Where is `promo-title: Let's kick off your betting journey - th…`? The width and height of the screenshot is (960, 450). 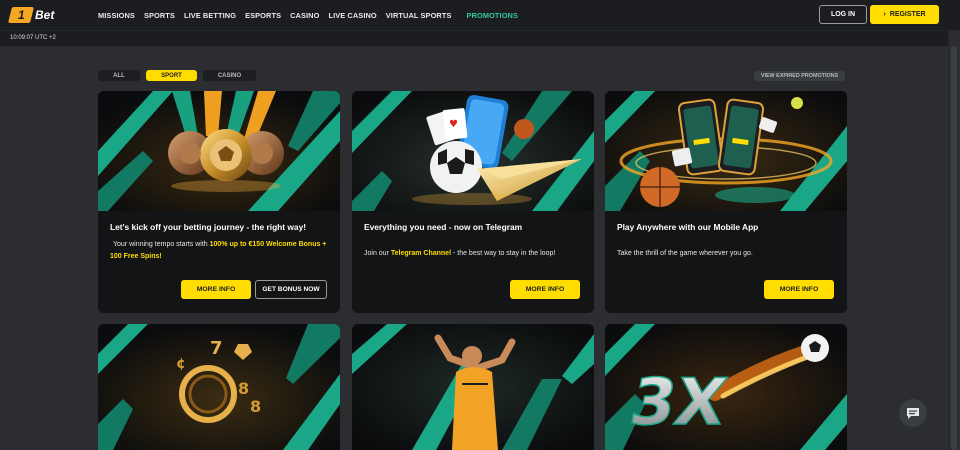 promo-title: Let's kick off your betting journey - th… is located at coordinates (208, 227).